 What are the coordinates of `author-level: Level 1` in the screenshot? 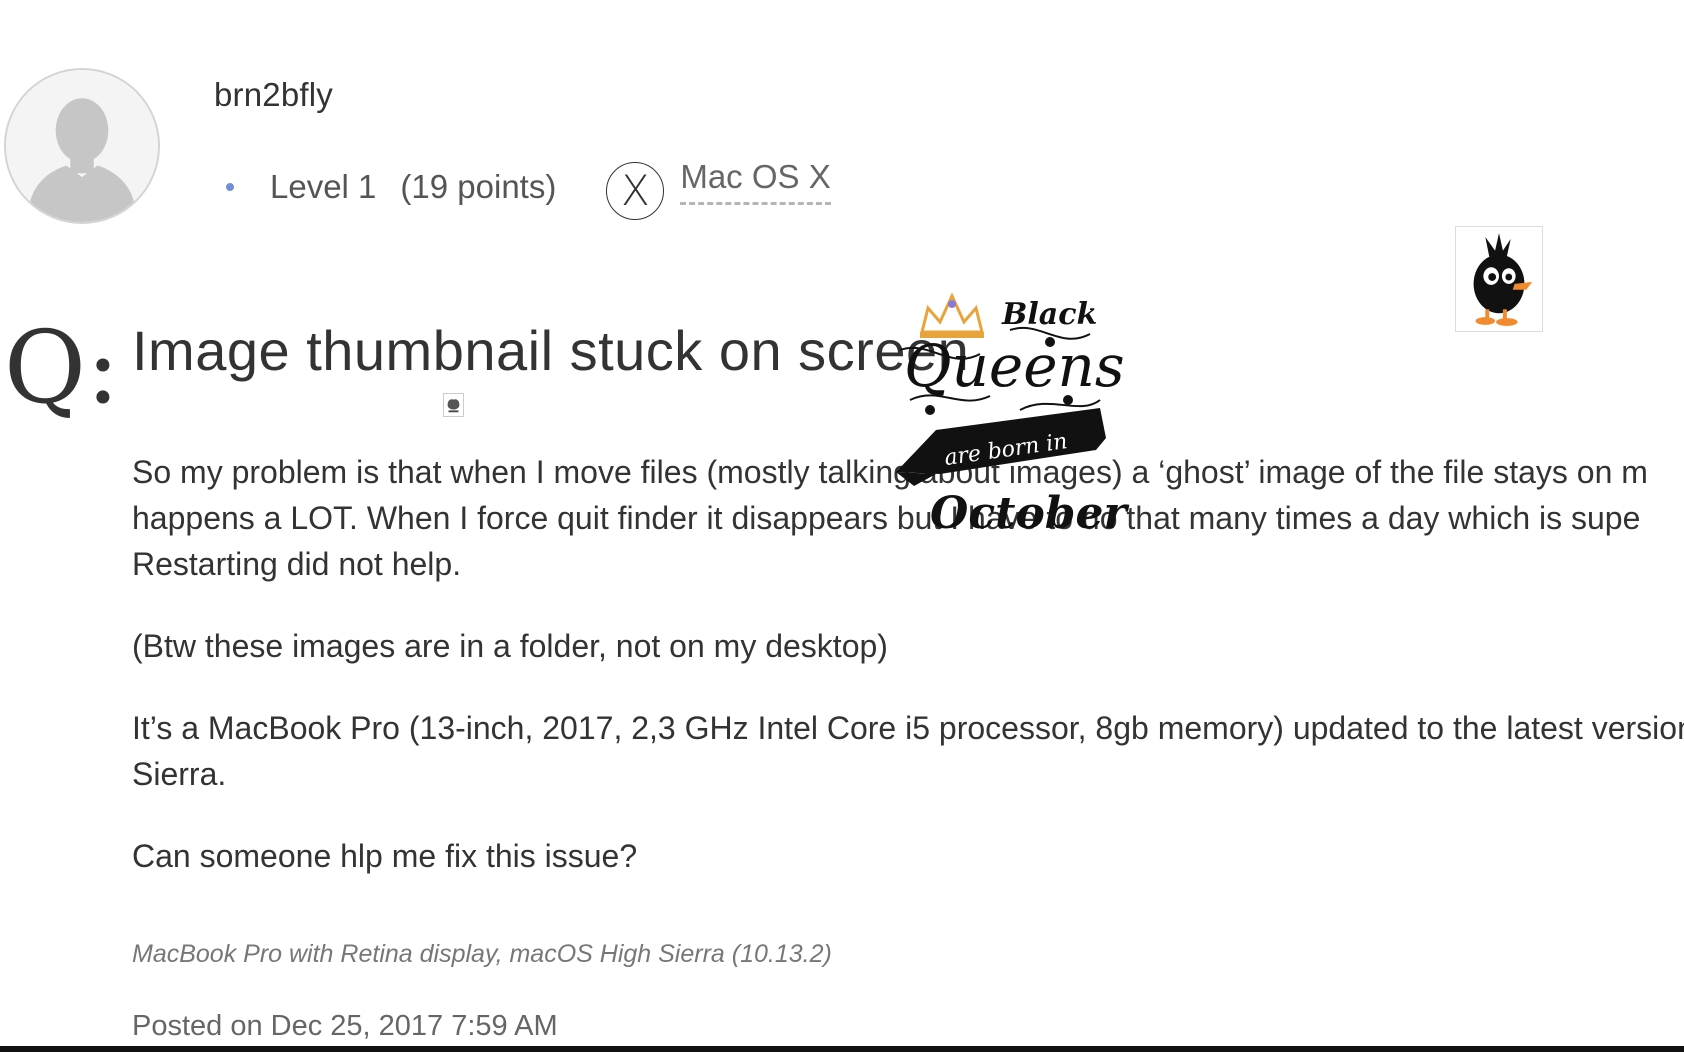 It's located at (323, 186).